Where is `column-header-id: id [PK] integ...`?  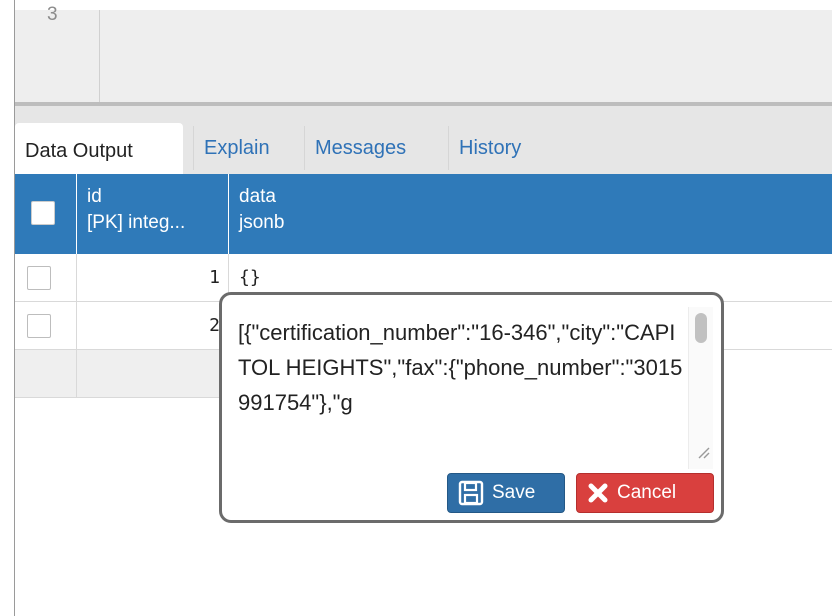
column-header-id: id [PK] integ... is located at coordinates (153, 214).